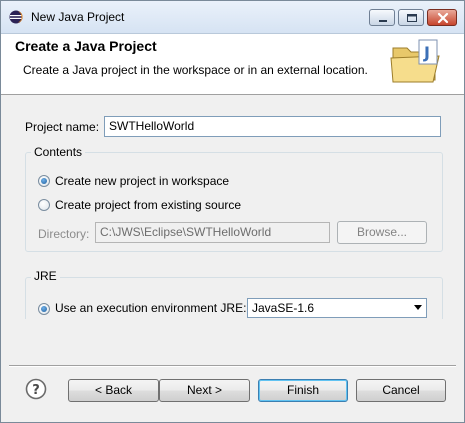  I want to click on page-title: Create a Java Project, so click(86, 46).